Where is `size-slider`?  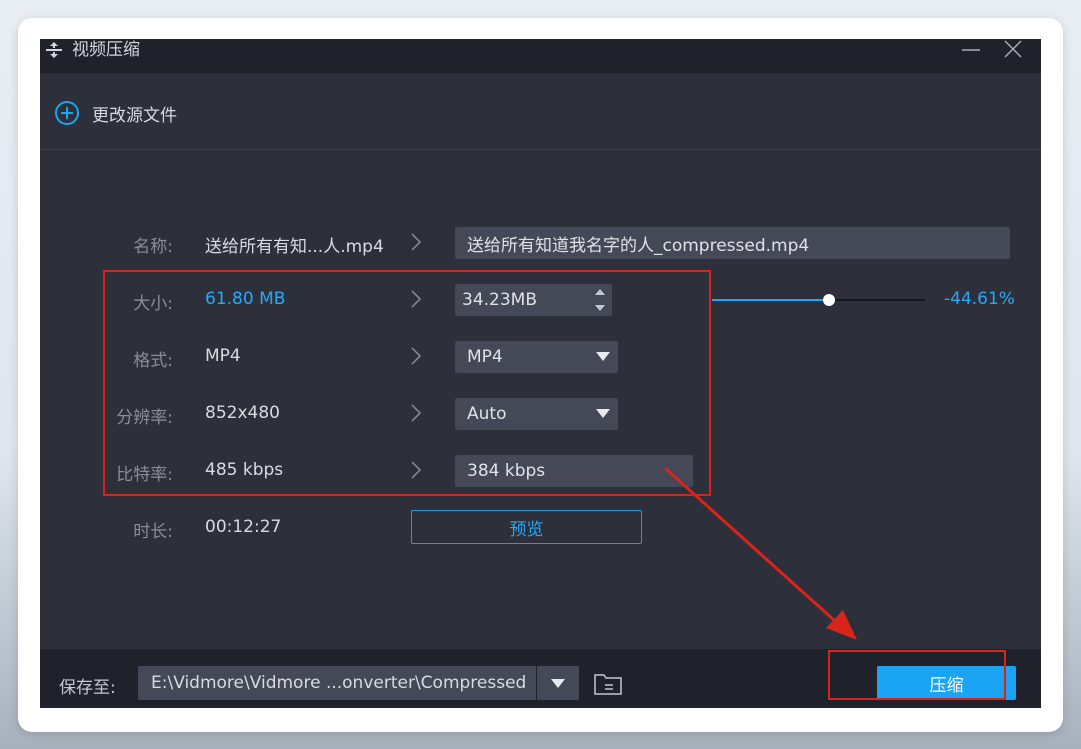 size-slider is located at coordinates (818, 300).